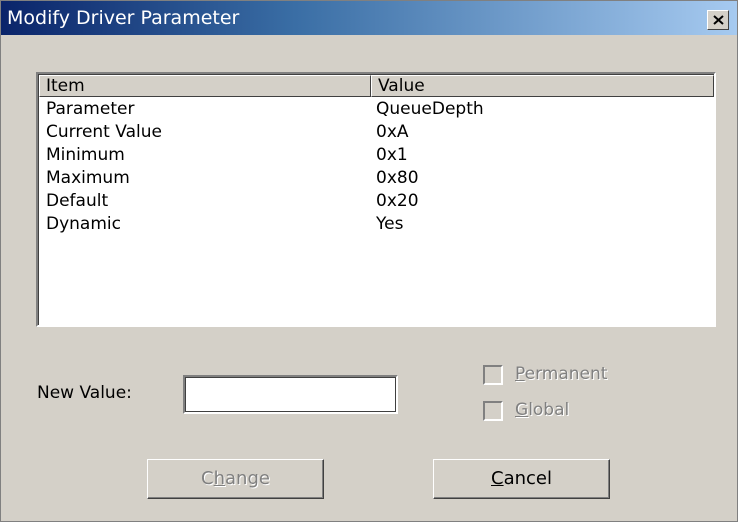  Describe the element at coordinates (397, 178) in the screenshot. I see `value-cell: 0x80` at that location.